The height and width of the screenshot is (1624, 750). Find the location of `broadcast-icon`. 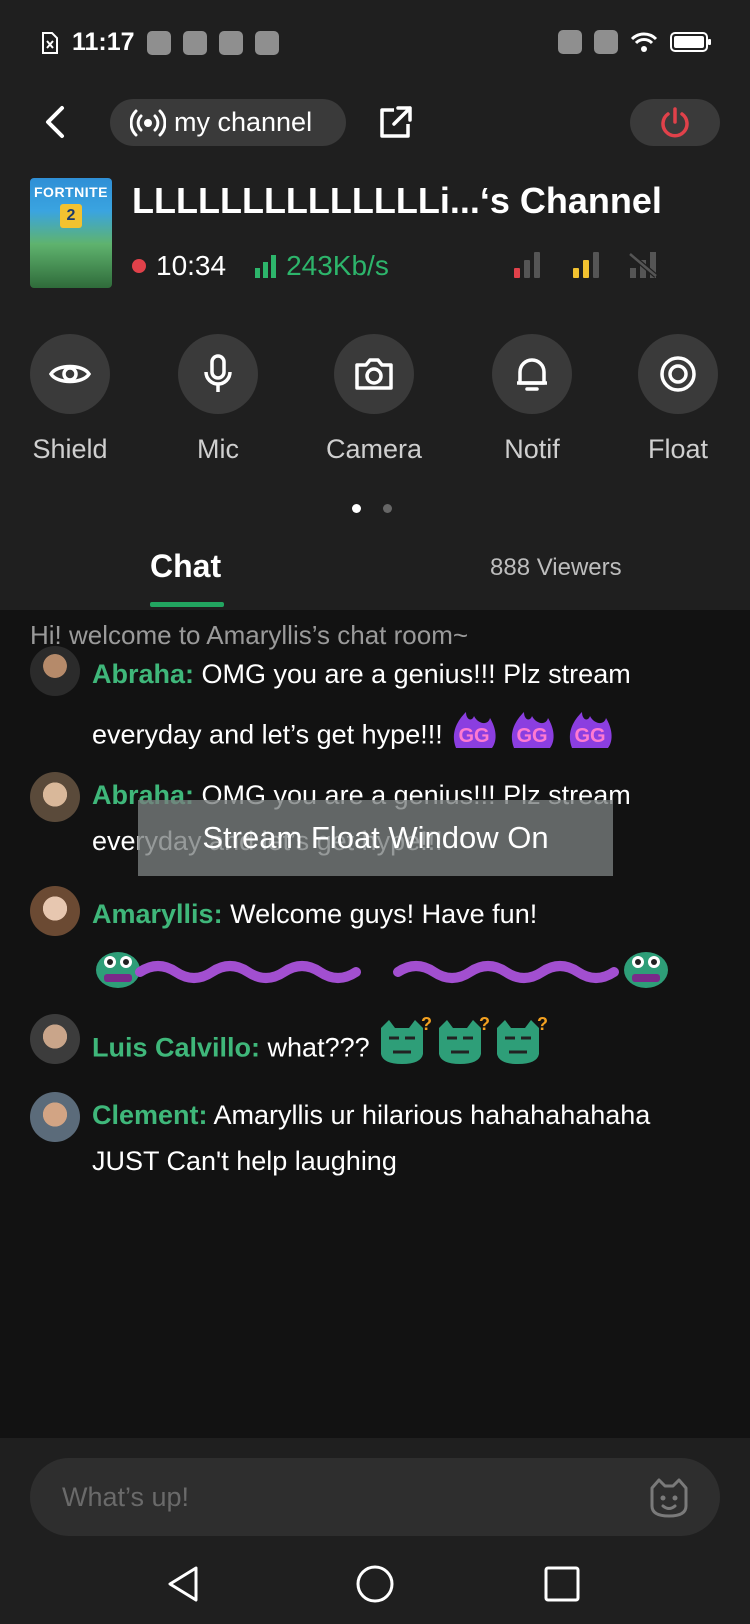

broadcast-icon is located at coordinates (148, 122).